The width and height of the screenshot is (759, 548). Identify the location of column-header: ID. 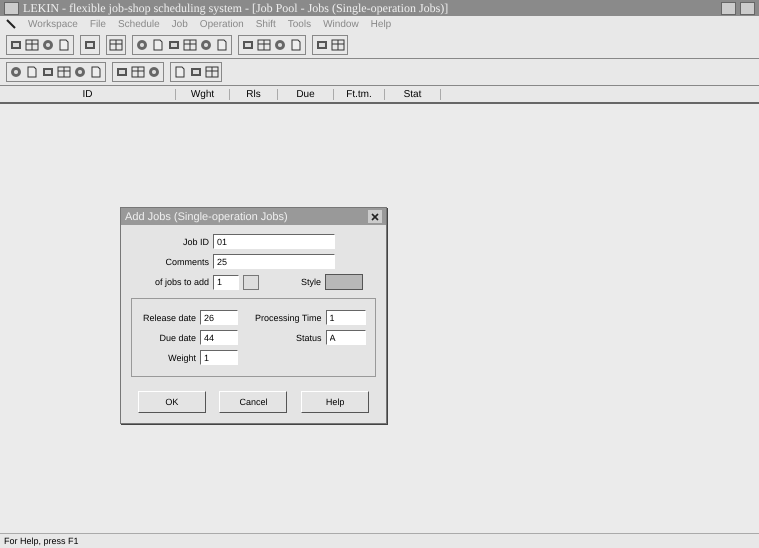
(88, 94).